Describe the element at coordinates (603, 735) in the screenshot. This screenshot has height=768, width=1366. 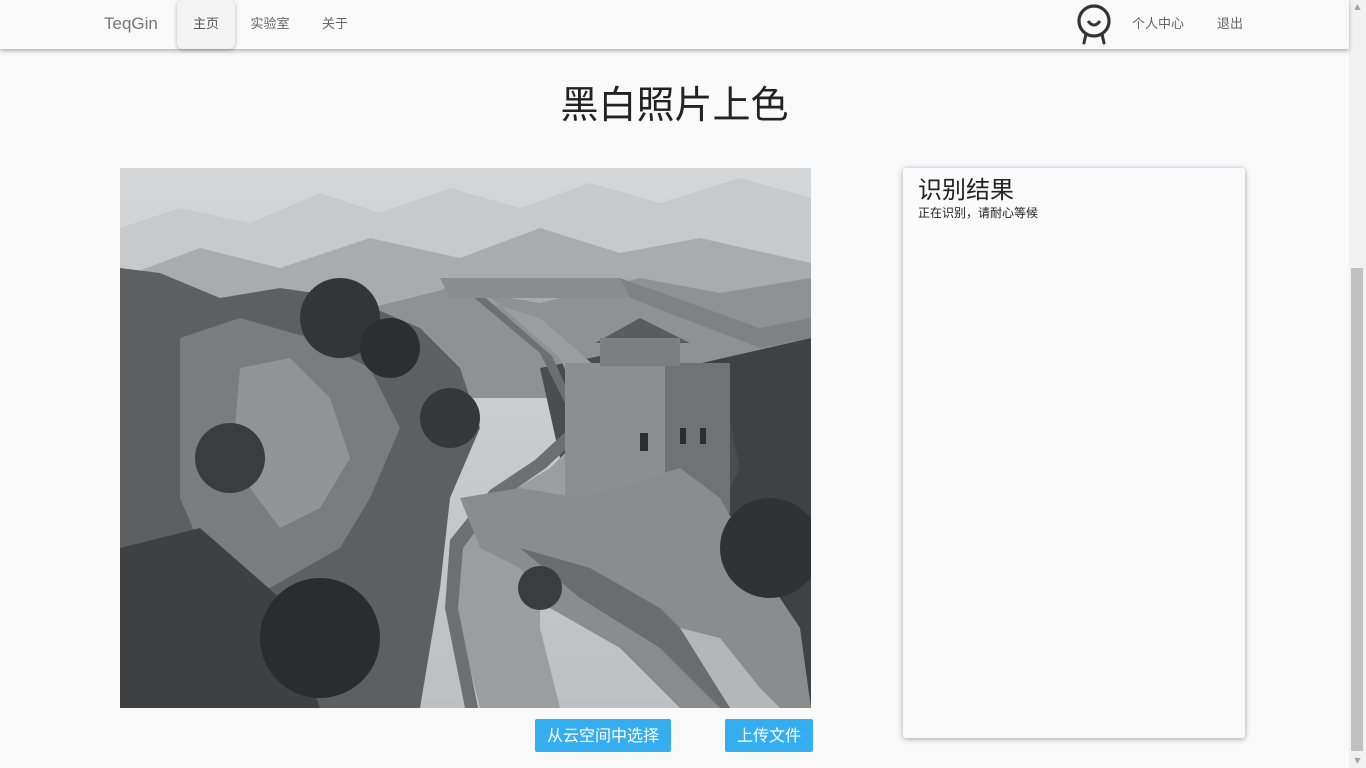
I see `select-from-cloud-button: 从云空间中选择` at that location.